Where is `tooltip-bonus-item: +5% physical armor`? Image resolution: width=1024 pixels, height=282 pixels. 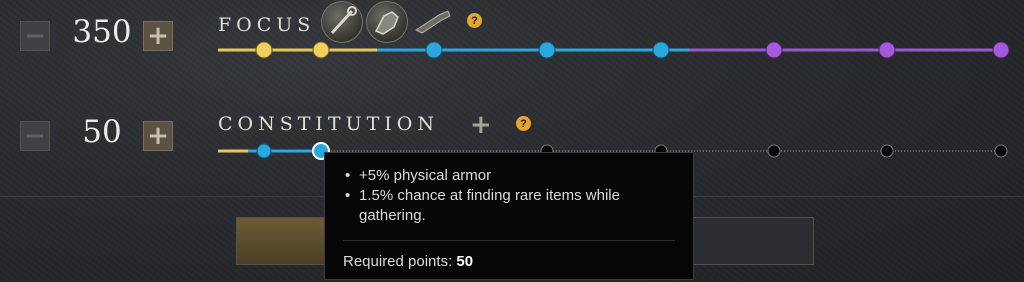
tooltip-bonus-item: +5% physical armor is located at coordinates (510, 176).